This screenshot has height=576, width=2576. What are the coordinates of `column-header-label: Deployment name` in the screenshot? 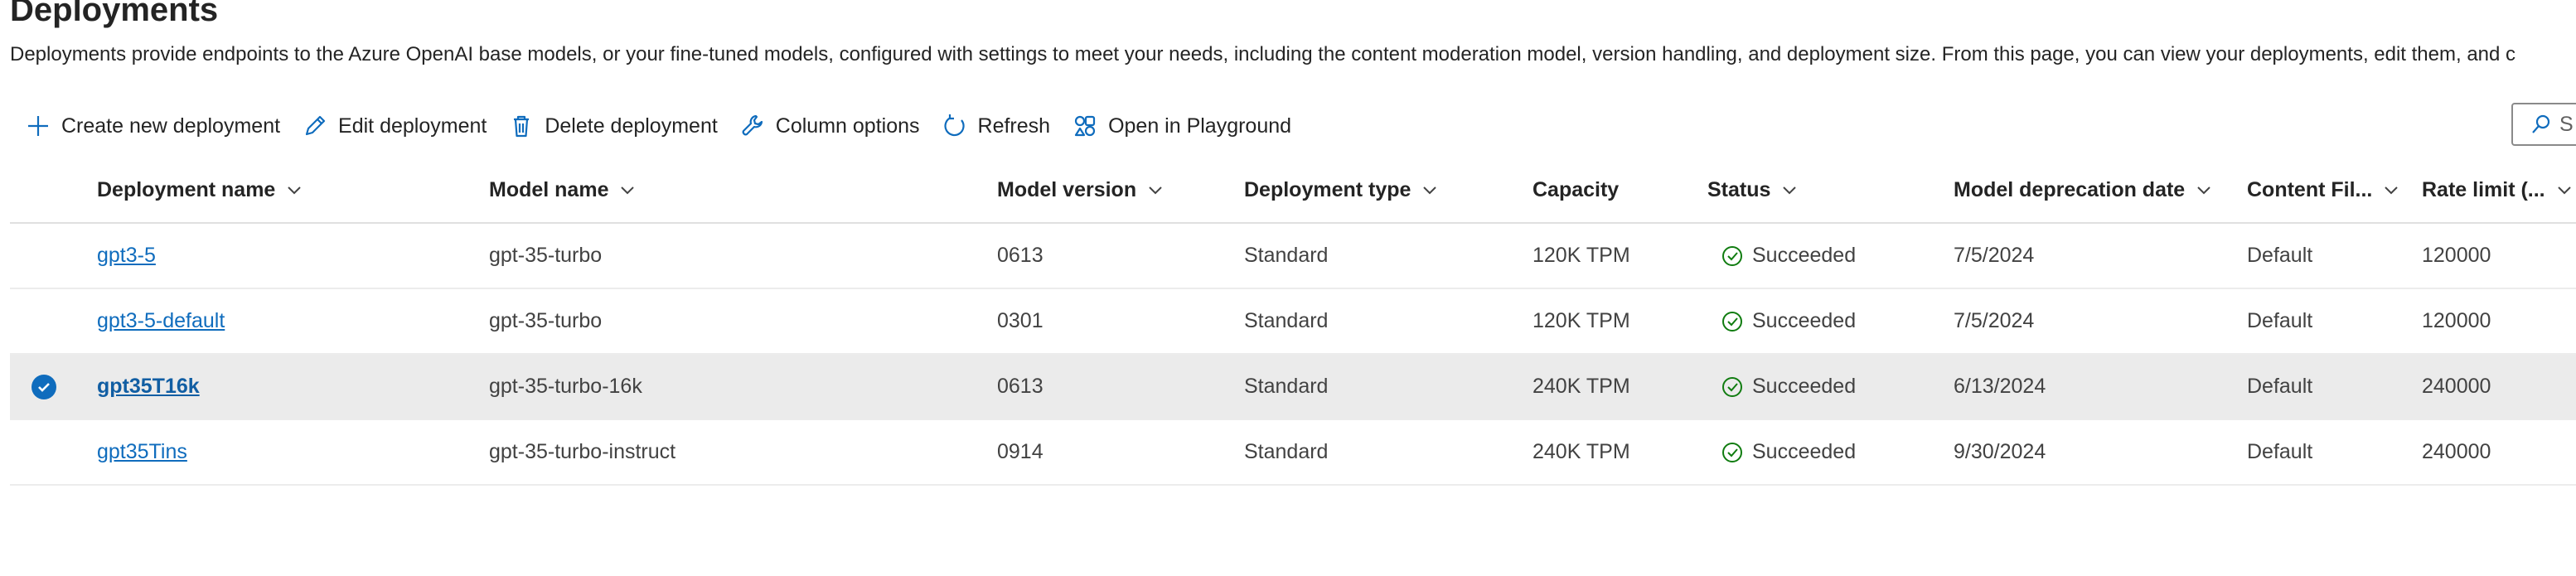 It's located at (186, 189).